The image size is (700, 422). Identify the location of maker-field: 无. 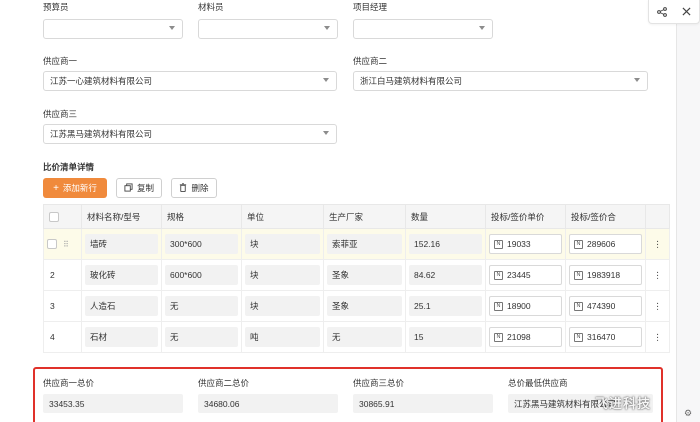
(364, 337).